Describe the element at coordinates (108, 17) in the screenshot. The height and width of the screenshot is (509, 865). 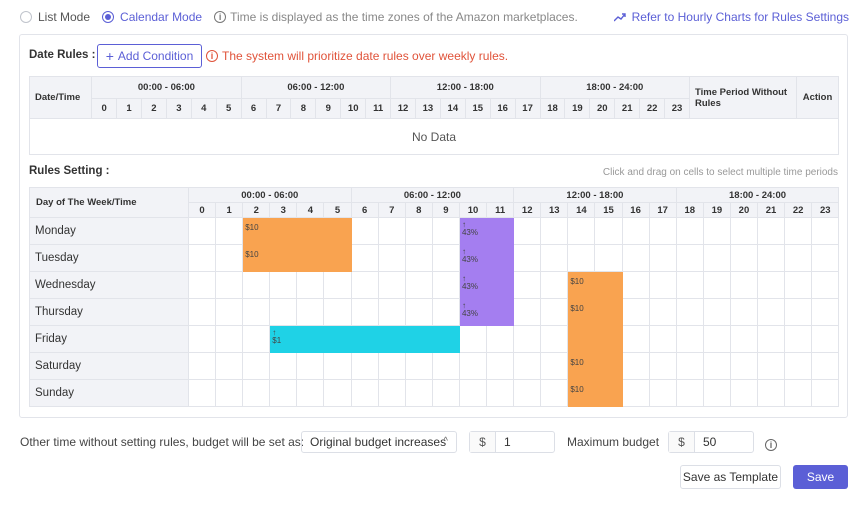
I see `radio-circle-selected` at that location.